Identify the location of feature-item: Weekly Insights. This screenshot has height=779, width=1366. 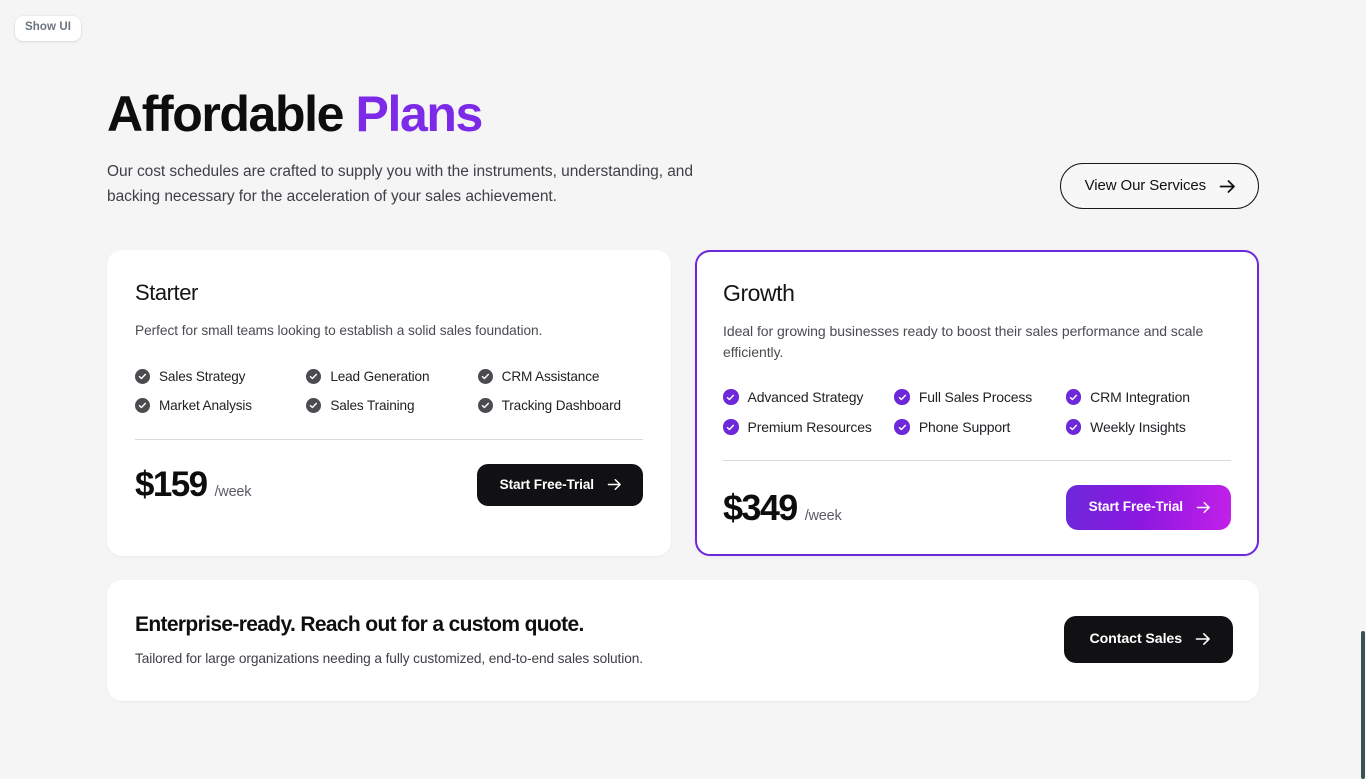
(1148, 427).